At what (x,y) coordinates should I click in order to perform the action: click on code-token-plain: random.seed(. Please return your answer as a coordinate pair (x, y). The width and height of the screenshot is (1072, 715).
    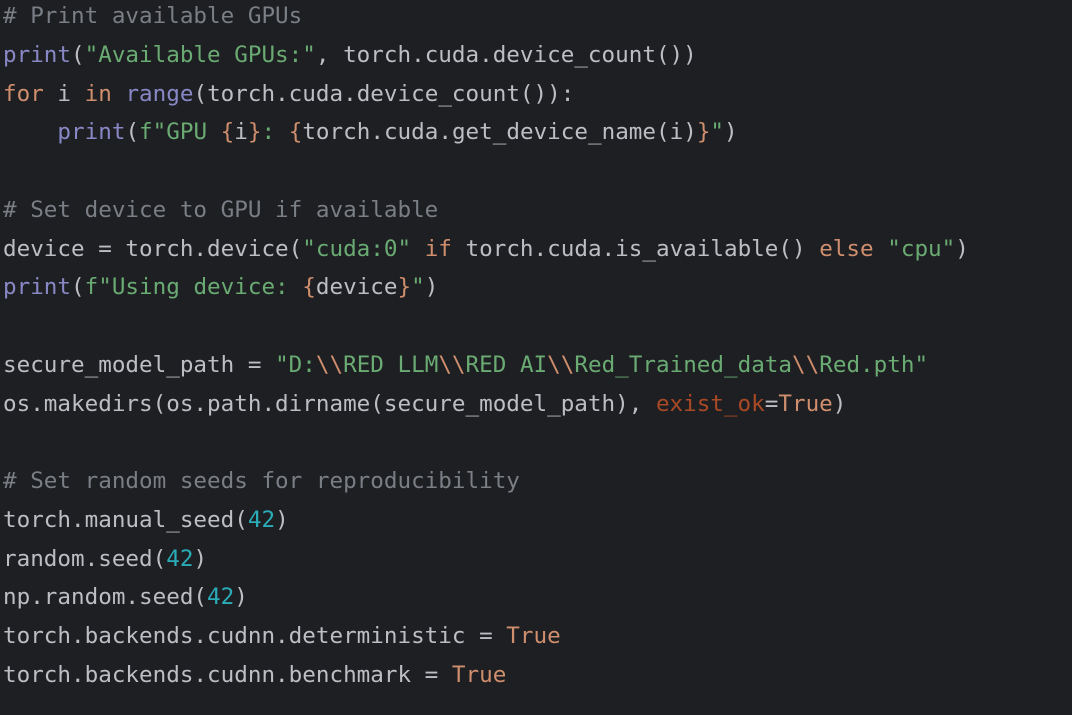
    Looking at the image, I should click on (85, 558).